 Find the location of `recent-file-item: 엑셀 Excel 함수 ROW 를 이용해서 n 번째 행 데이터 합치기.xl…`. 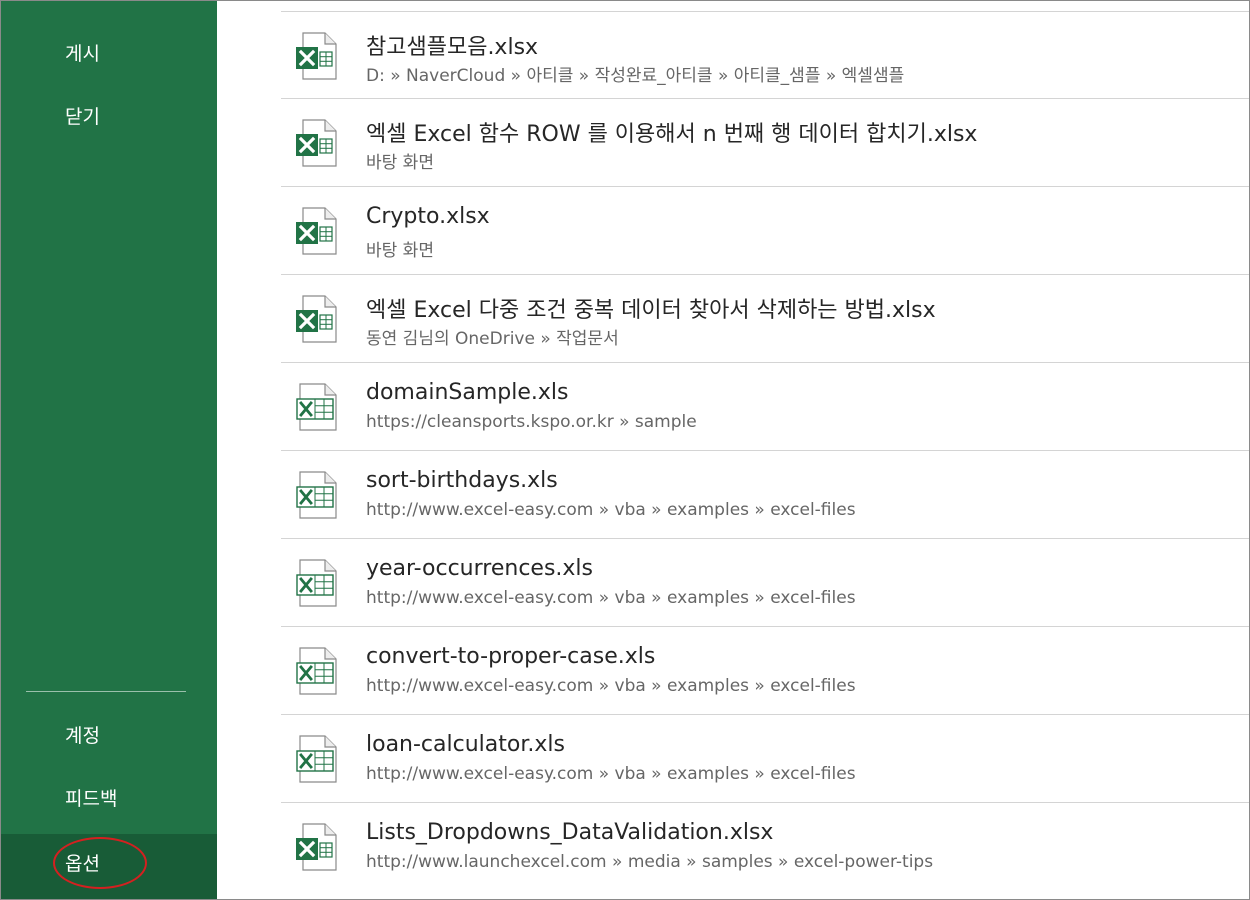

recent-file-item: 엑셀 Excel 함수 ROW 를 이용해서 n 번째 행 데이터 합치기.xl… is located at coordinates (765, 143).